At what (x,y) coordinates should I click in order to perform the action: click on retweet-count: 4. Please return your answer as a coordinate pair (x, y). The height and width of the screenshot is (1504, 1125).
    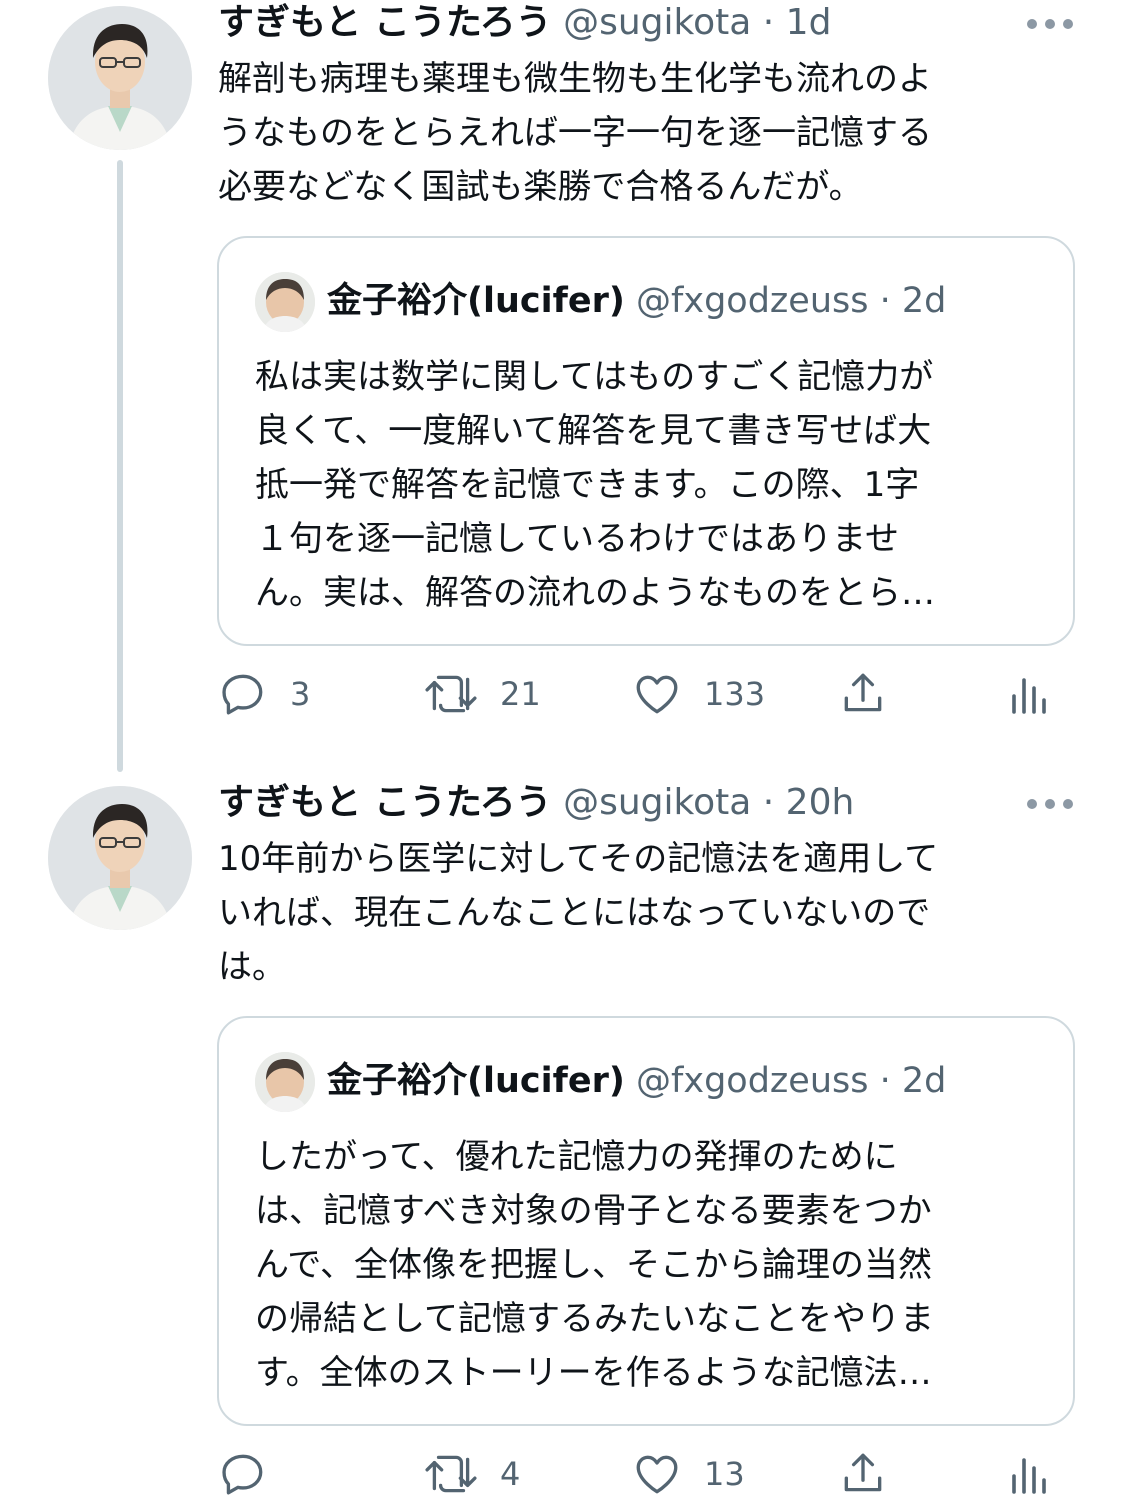
    Looking at the image, I should click on (510, 1474).